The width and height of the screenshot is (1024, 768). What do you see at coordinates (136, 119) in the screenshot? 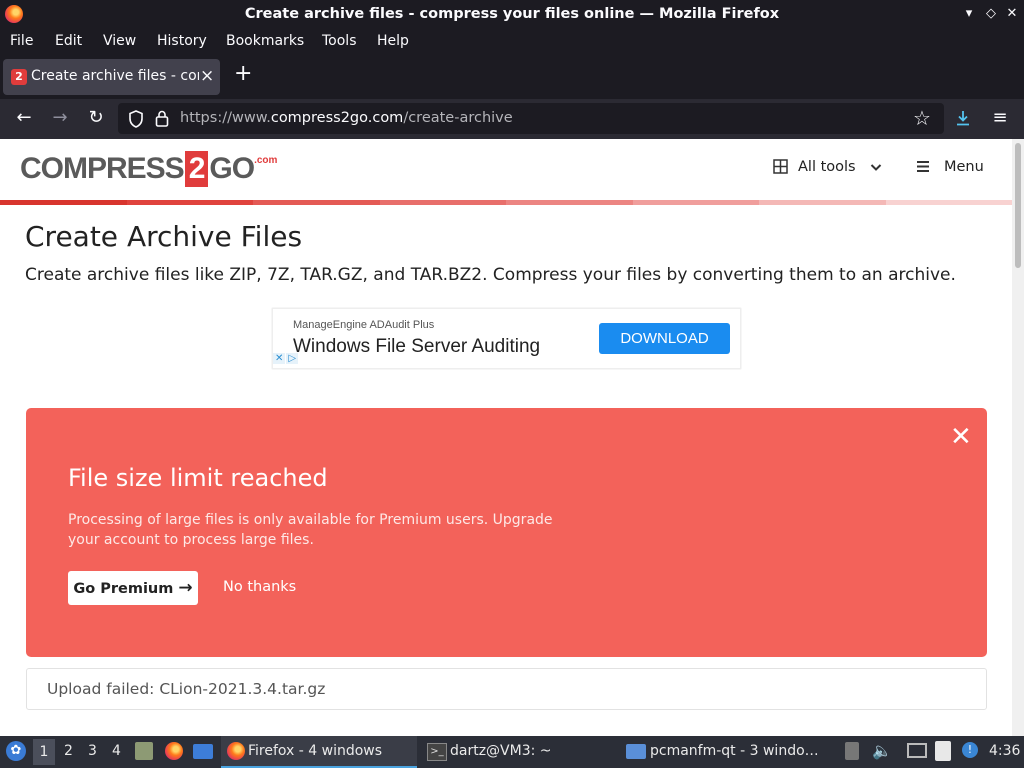
I see `shield-icon` at bounding box center [136, 119].